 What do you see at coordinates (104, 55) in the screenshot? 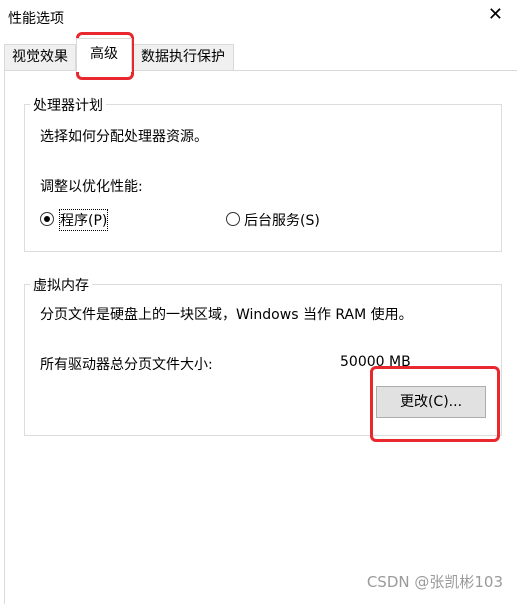
I see `tab-advanced: 高级` at bounding box center [104, 55].